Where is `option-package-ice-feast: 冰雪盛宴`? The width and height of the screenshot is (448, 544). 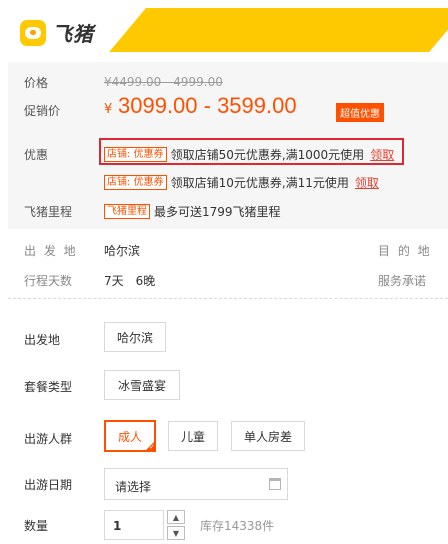
option-package-ice-feast: 冰雪盛宴 is located at coordinates (142, 385).